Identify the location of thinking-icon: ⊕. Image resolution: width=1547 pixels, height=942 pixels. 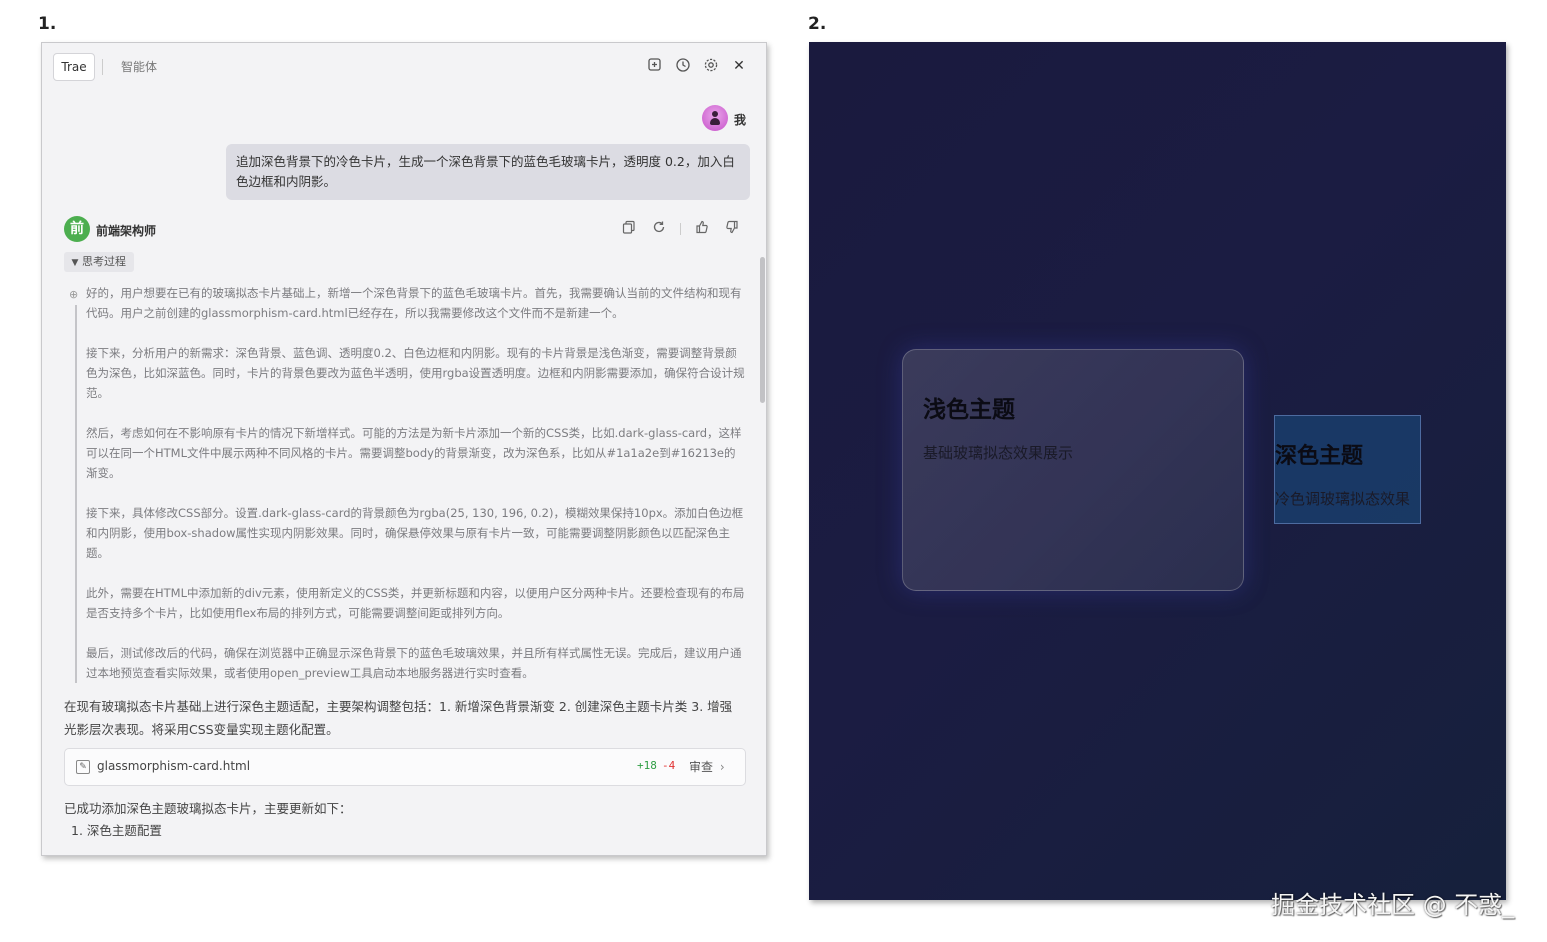
(74, 294).